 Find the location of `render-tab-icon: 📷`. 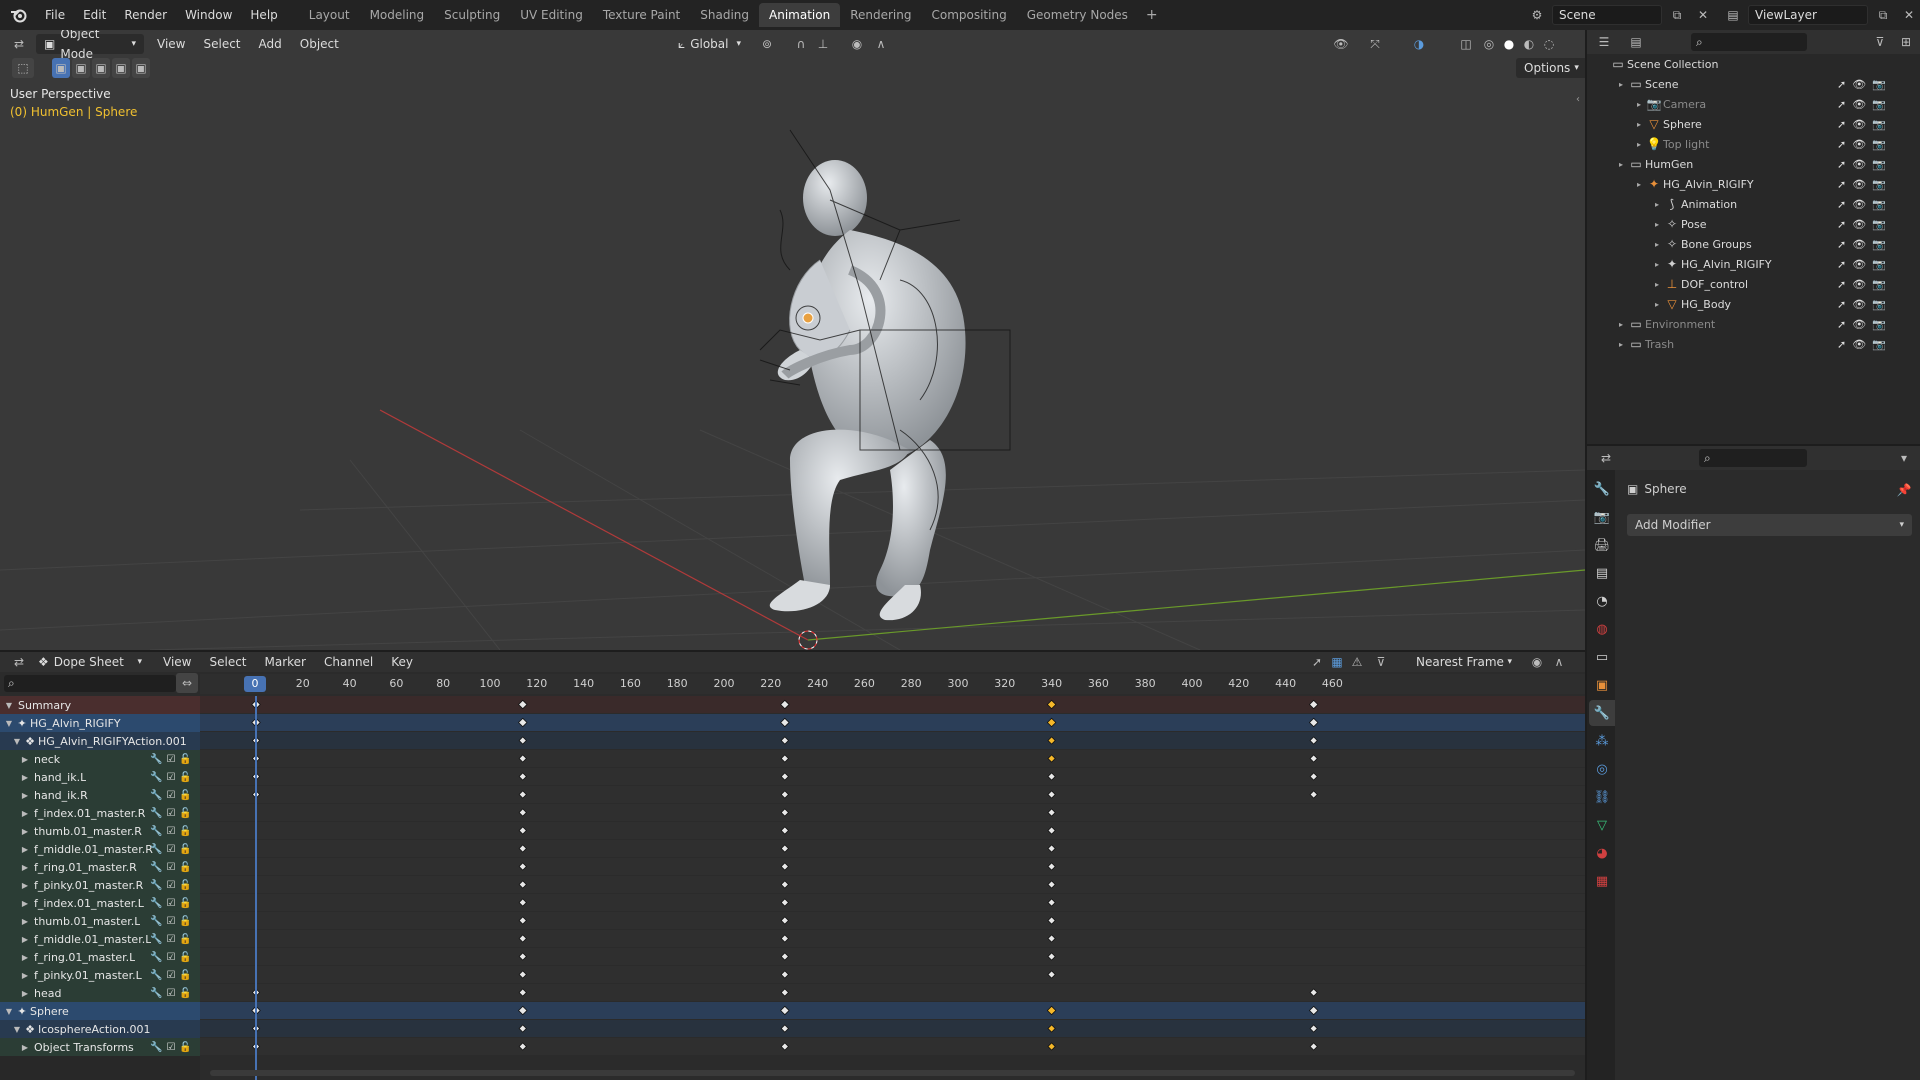

render-tab-icon: 📷 is located at coordinates (1602, 517).